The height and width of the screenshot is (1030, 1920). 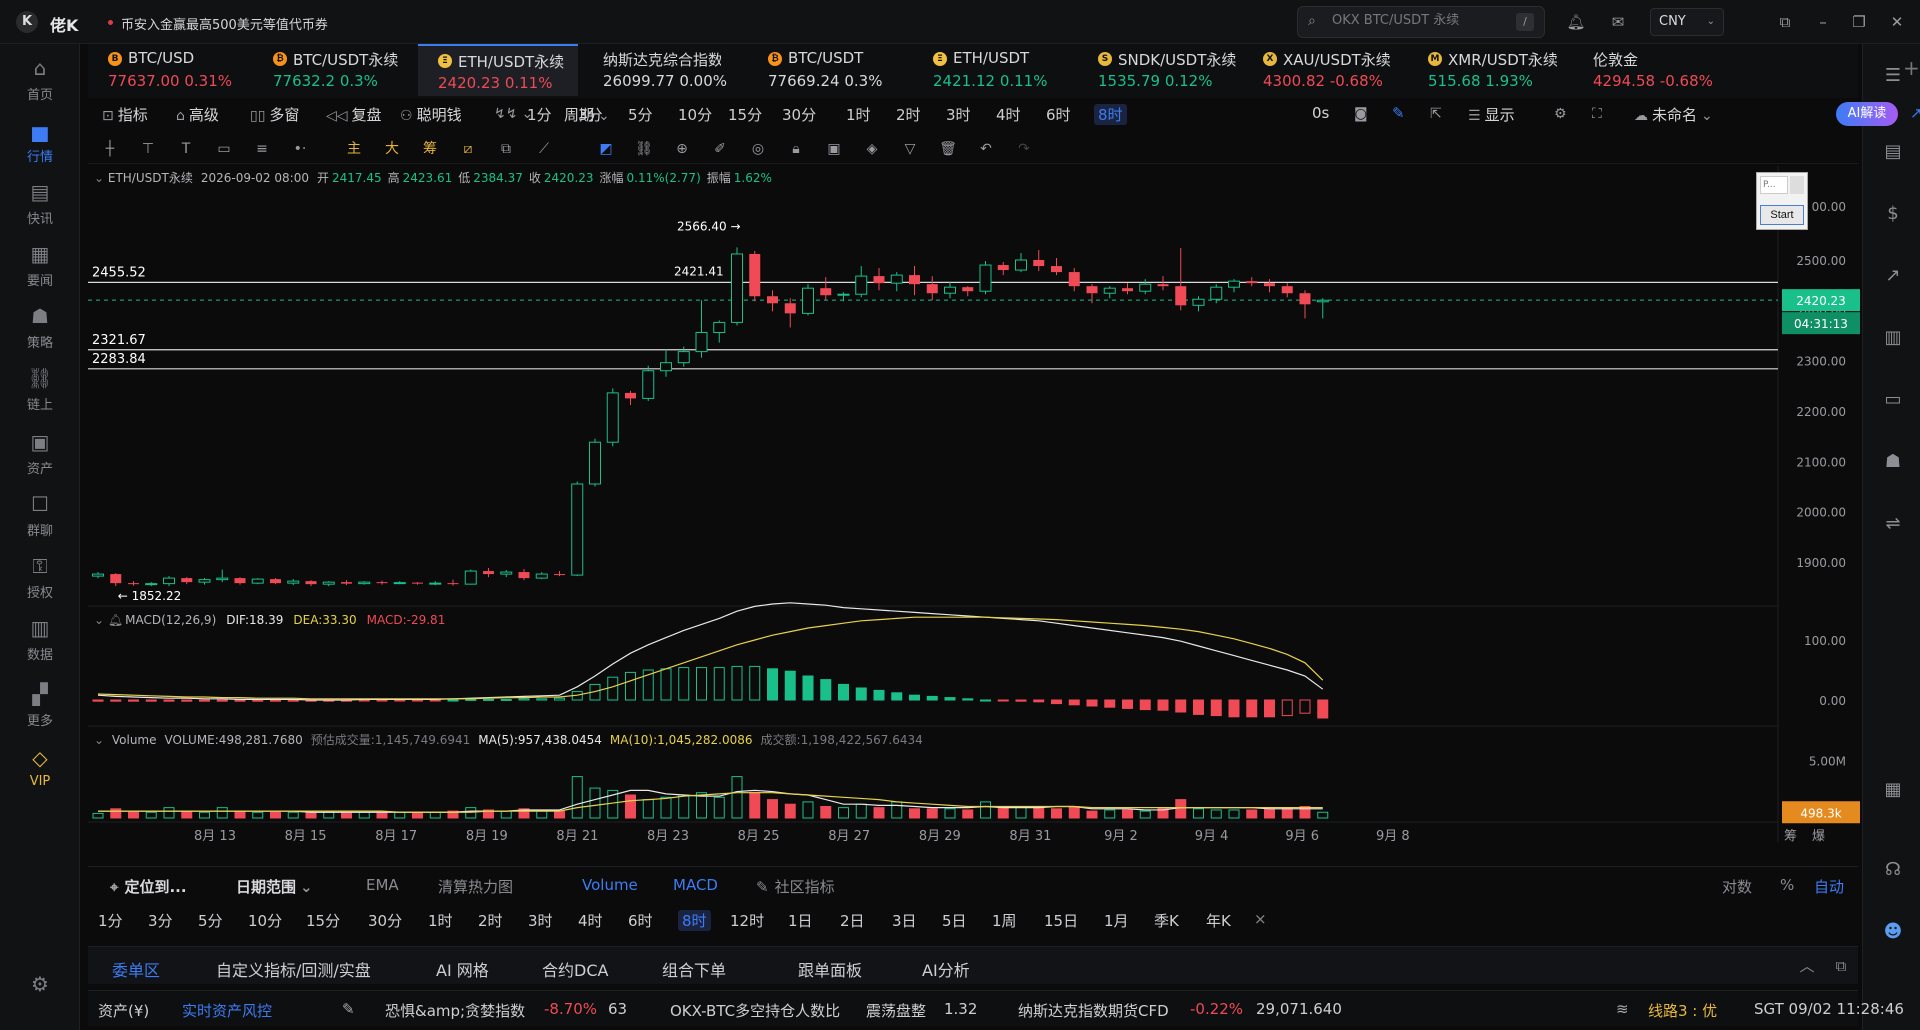 What do you see at coordinates (1893, 400) in the screenshot?
I see `etf-icon: ▭` at bounding box center [1893, 400].